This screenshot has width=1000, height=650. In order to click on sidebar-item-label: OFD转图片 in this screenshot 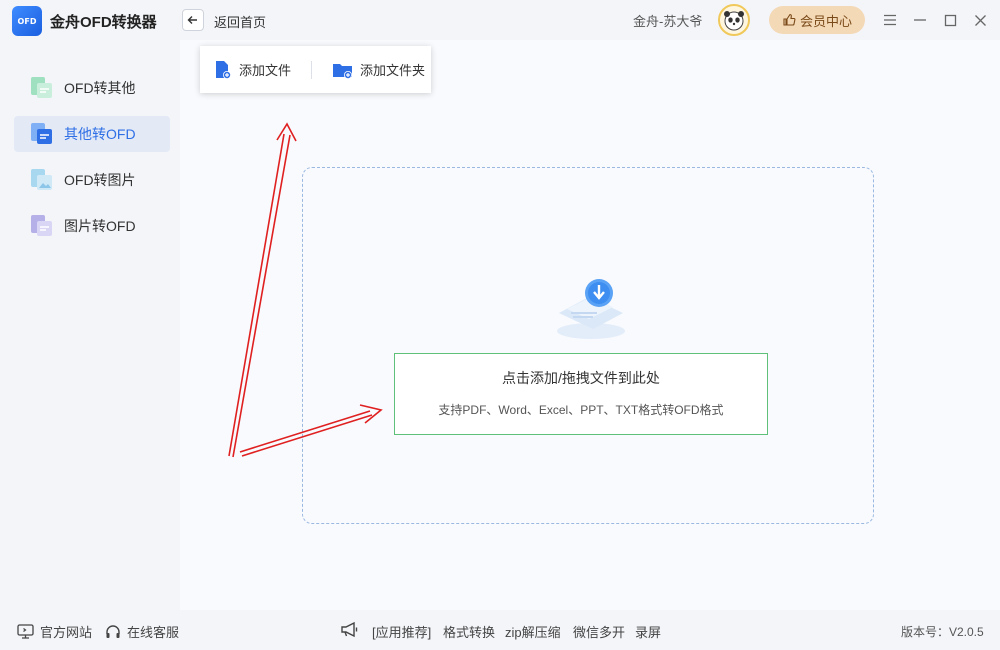, I will do `click(100, 180)`.